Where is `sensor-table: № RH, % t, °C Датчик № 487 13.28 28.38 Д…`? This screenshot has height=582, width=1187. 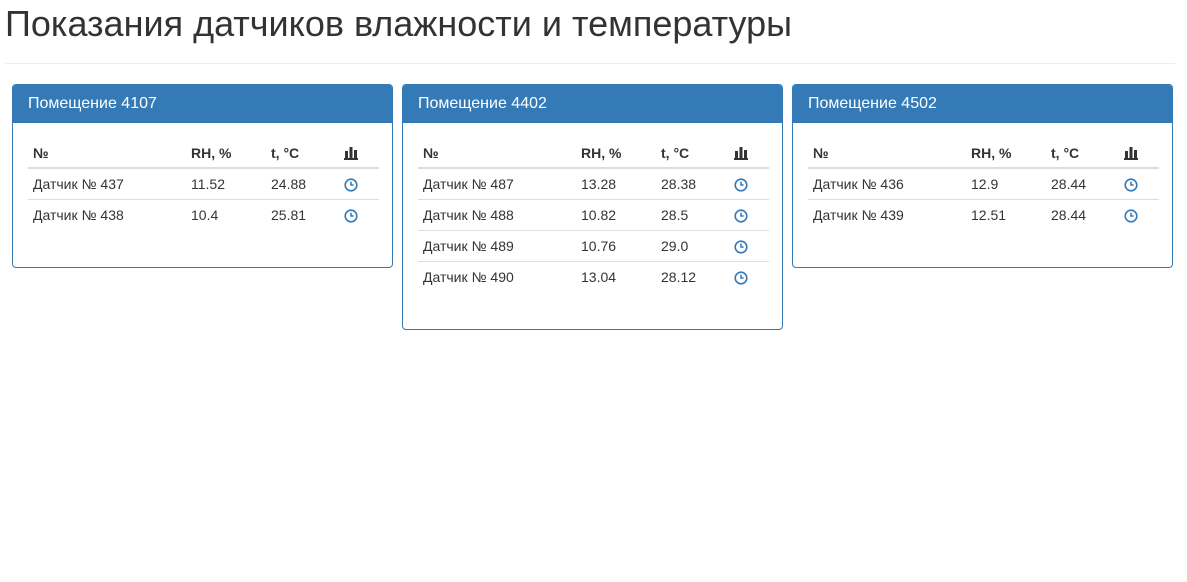 sensor-table: № RH, % t, °C Датчик № 487 13.28 28.38 Д… is located at coordinates (593, 215).